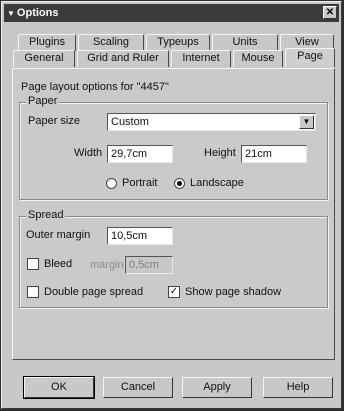 The width and height of the screenshot is (344, 411). I want to click on tab-page: Page, so click(310, 57).